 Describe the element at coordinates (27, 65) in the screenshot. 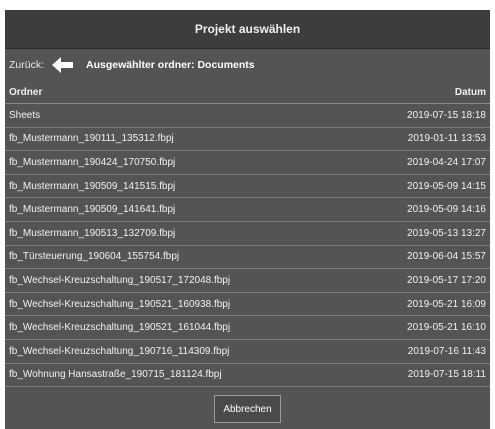

I see `back-label: Zurück:` at that location.